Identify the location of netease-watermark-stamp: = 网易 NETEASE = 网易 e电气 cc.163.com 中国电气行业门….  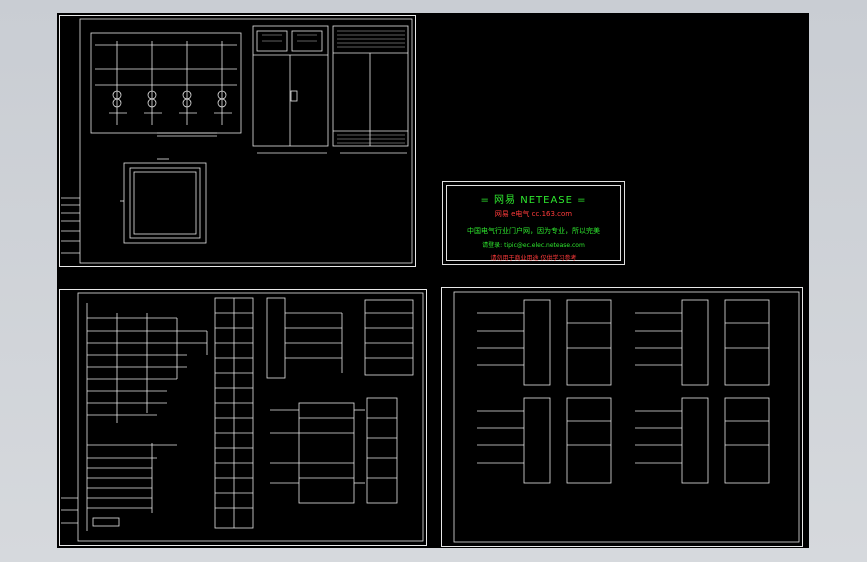
(533, 223).